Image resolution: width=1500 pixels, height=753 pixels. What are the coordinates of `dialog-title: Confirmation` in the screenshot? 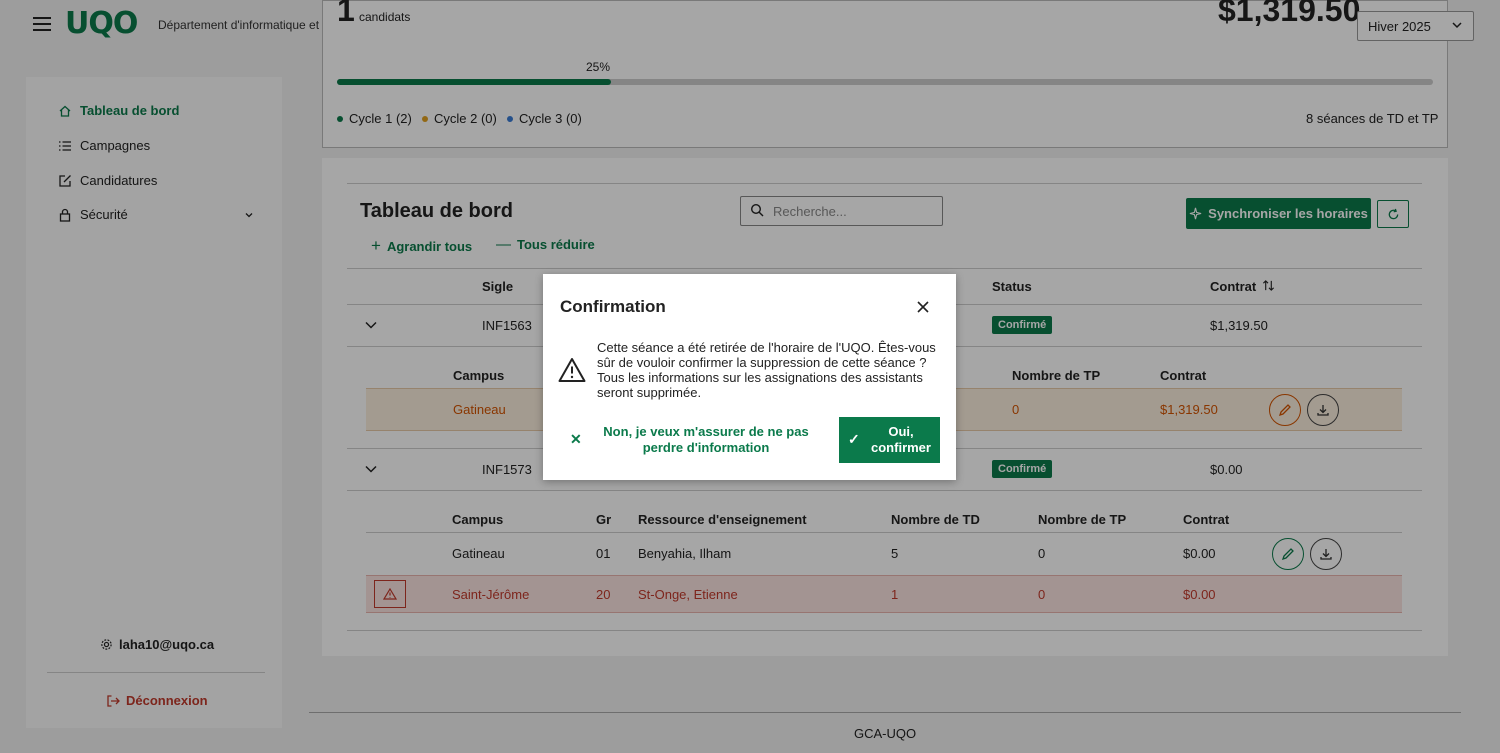 It's located at (613, 306).